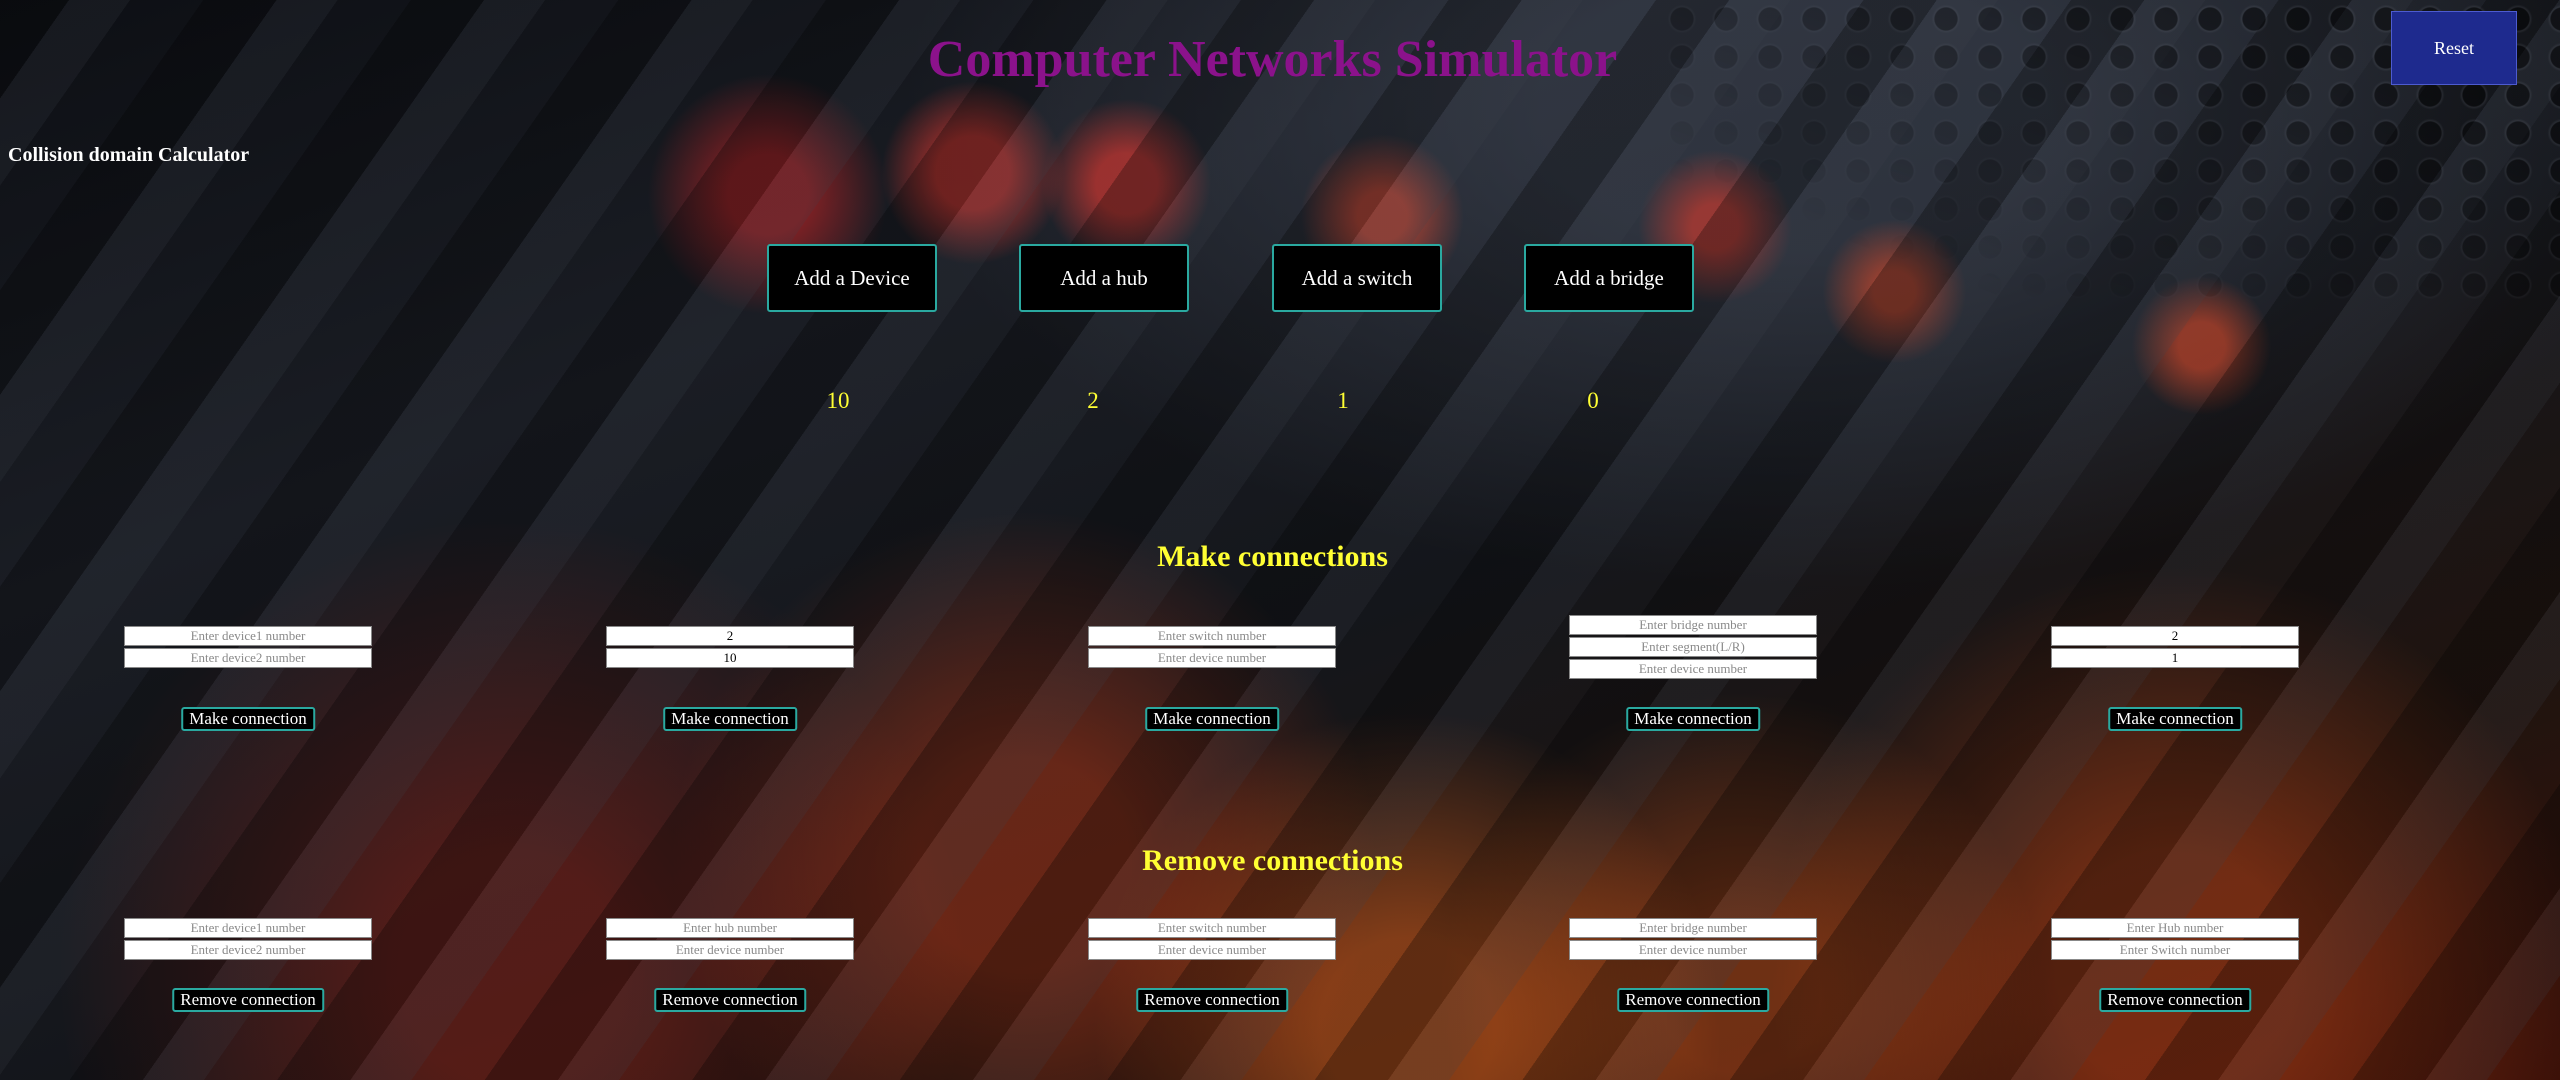  I want to click on remove-hub-switch-connection-button: Remove connection, so click(2175, 1000).